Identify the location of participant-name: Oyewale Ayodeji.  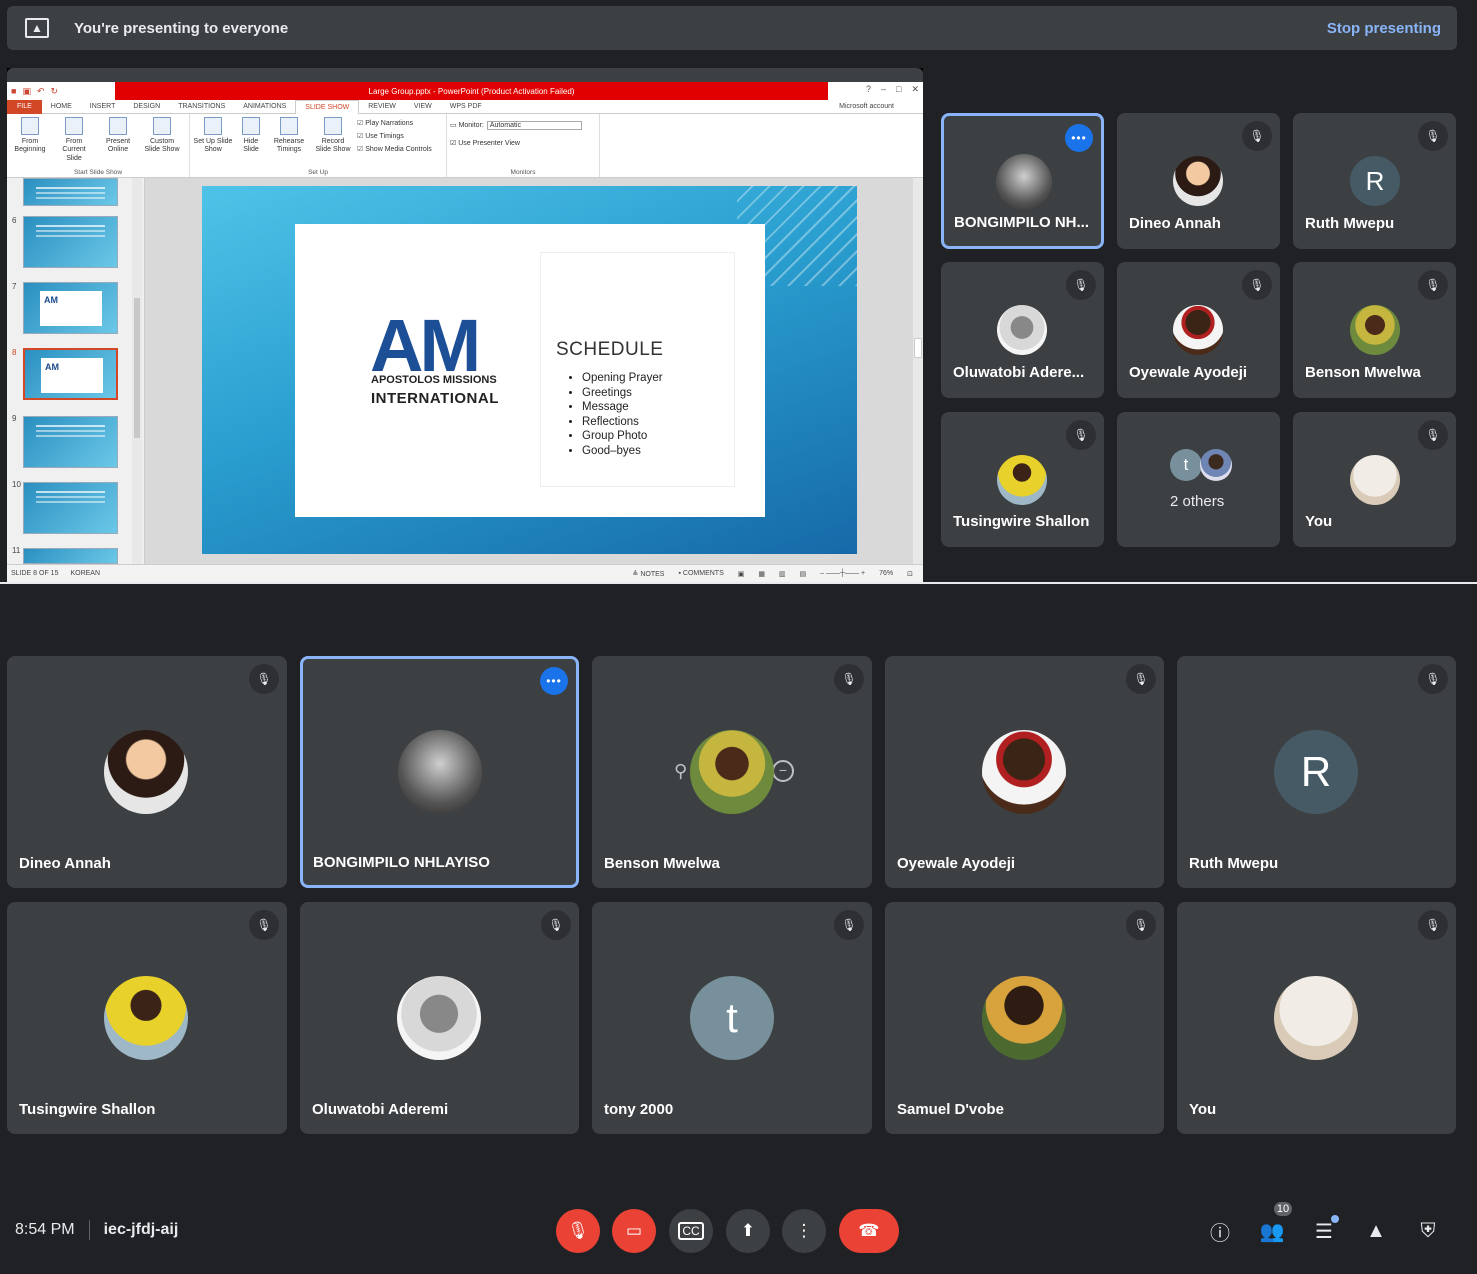
(1188, 372).